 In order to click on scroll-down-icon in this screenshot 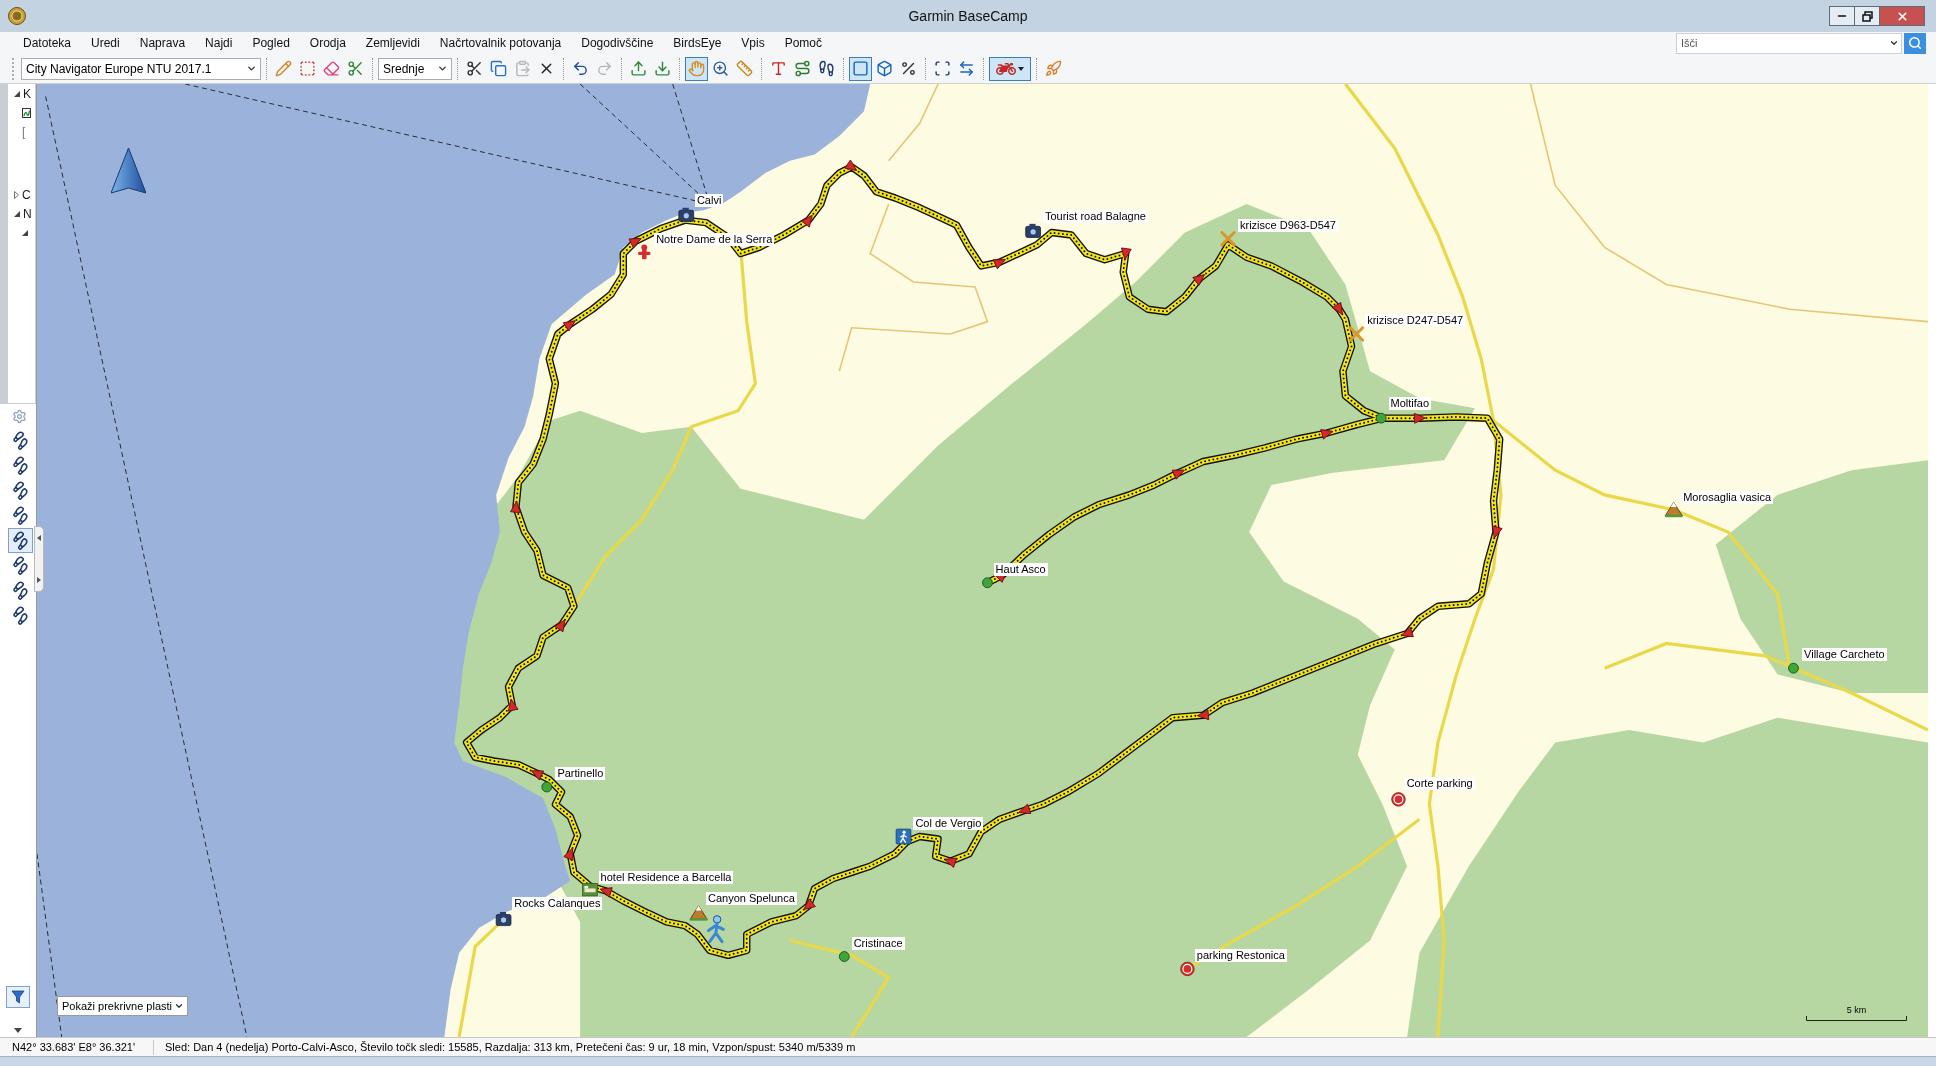, I will do `click(18, 1030)`.